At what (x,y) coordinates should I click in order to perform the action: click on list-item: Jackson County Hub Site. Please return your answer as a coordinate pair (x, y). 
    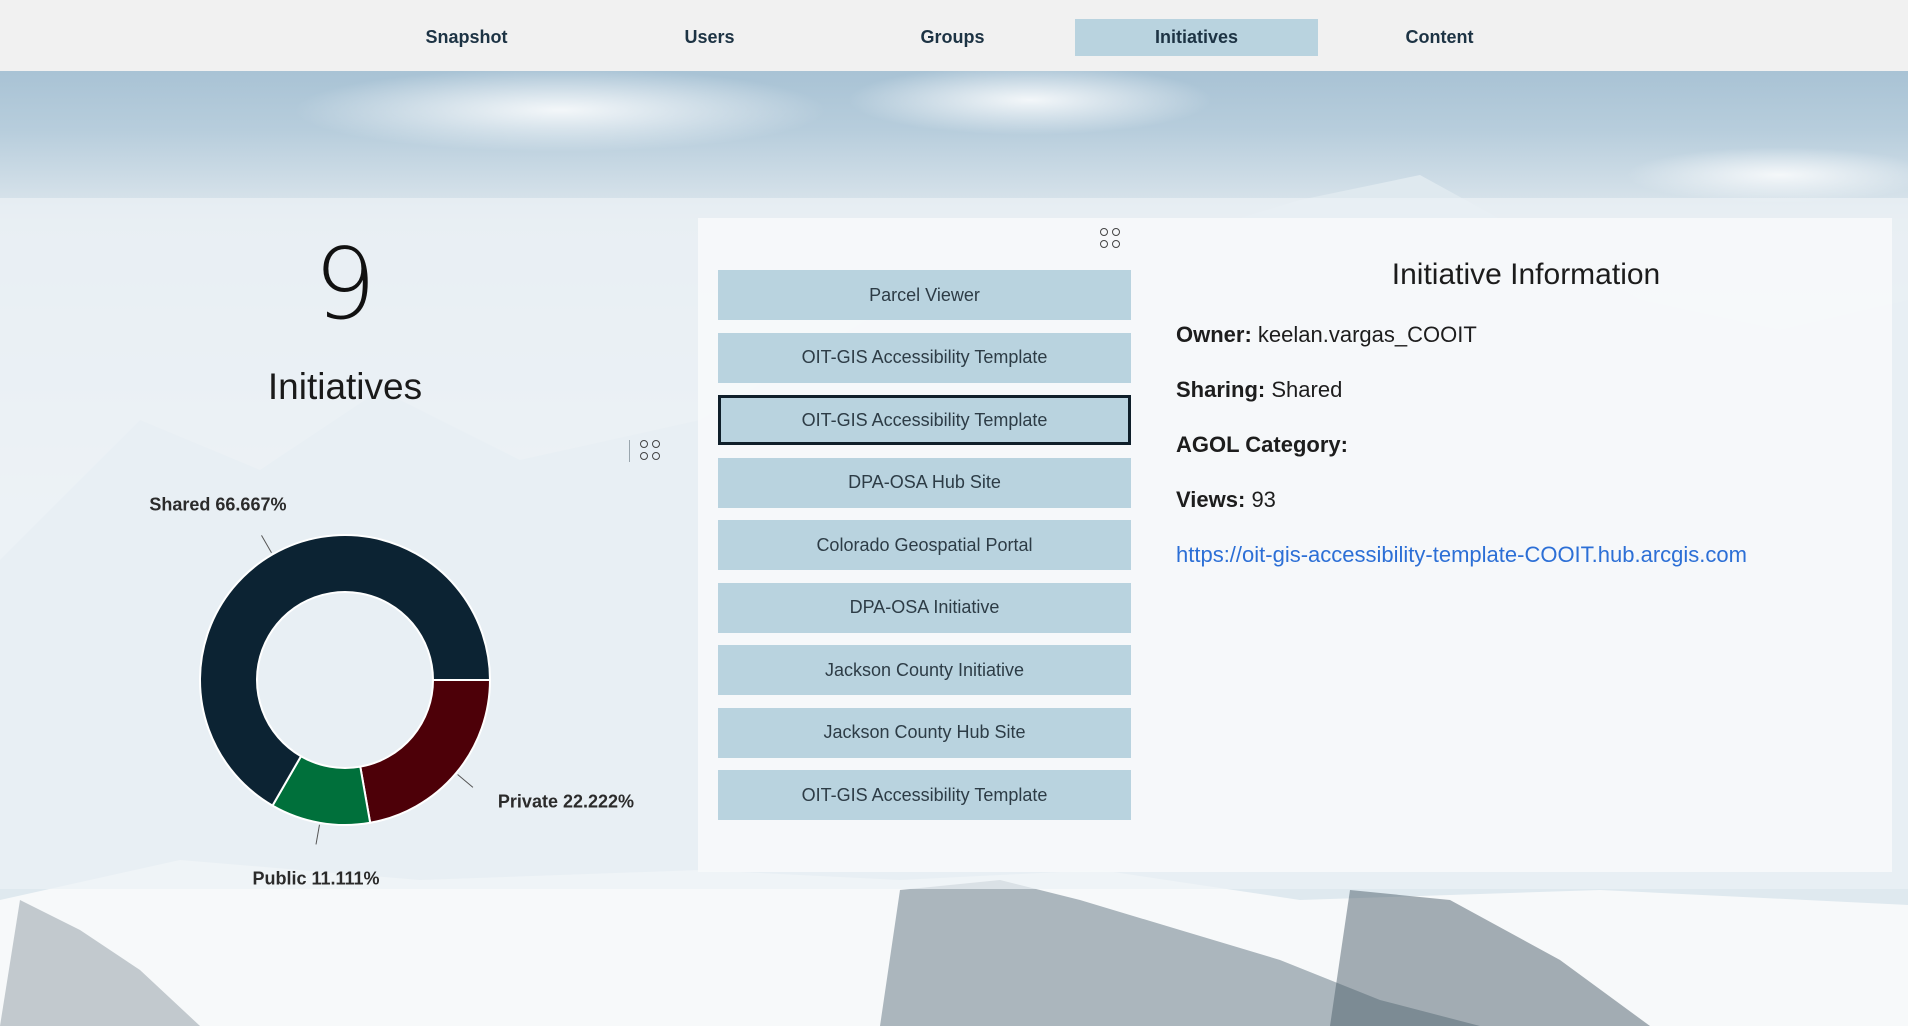
    Looking at the image, I should click on (924, 732).